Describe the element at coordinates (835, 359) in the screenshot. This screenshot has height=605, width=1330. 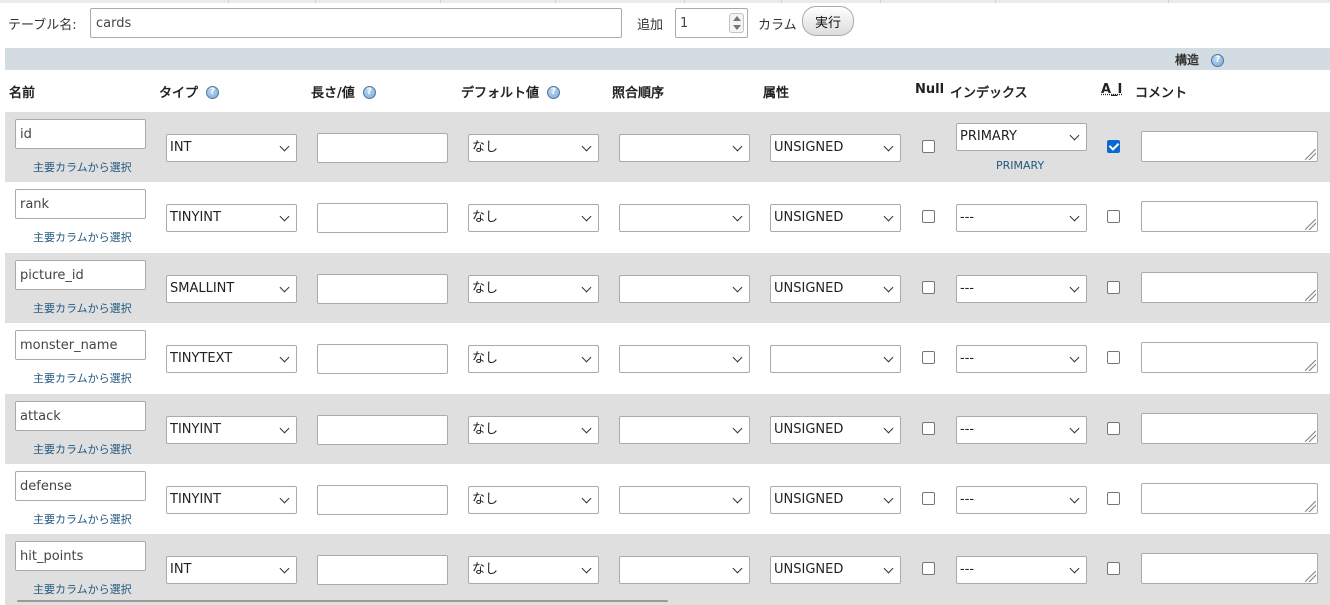
I see `attribute-select` at that location.